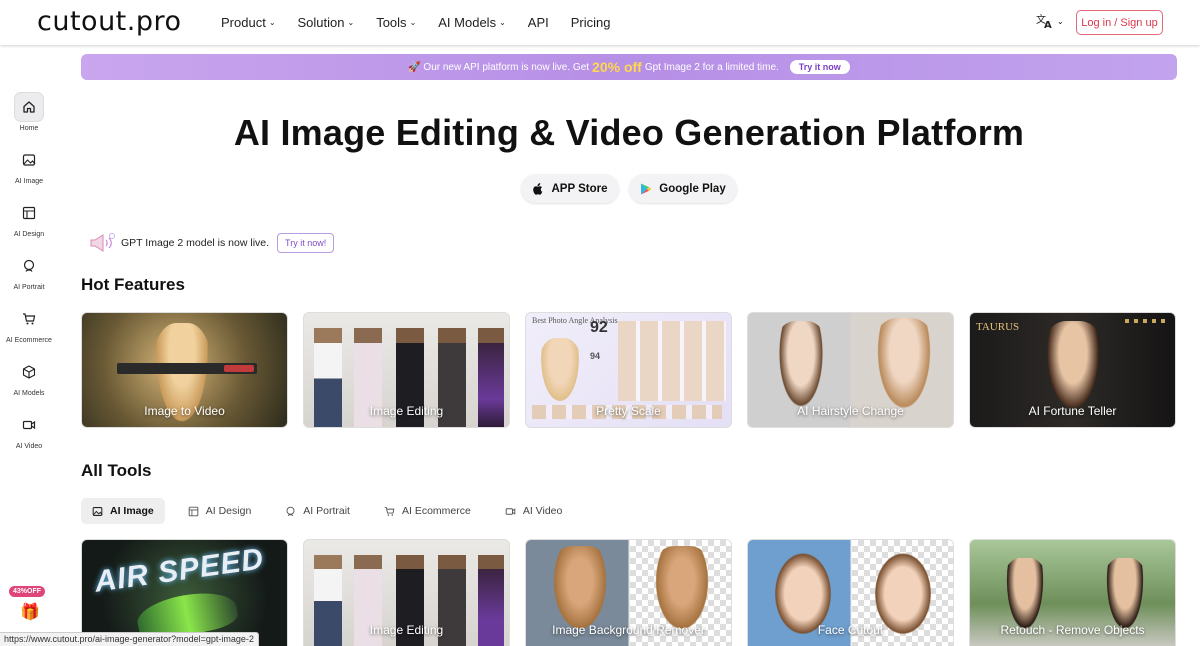 The image size is (1200, 646). I want to click on sidebar-item-label: AI Models, so click(29, 393).